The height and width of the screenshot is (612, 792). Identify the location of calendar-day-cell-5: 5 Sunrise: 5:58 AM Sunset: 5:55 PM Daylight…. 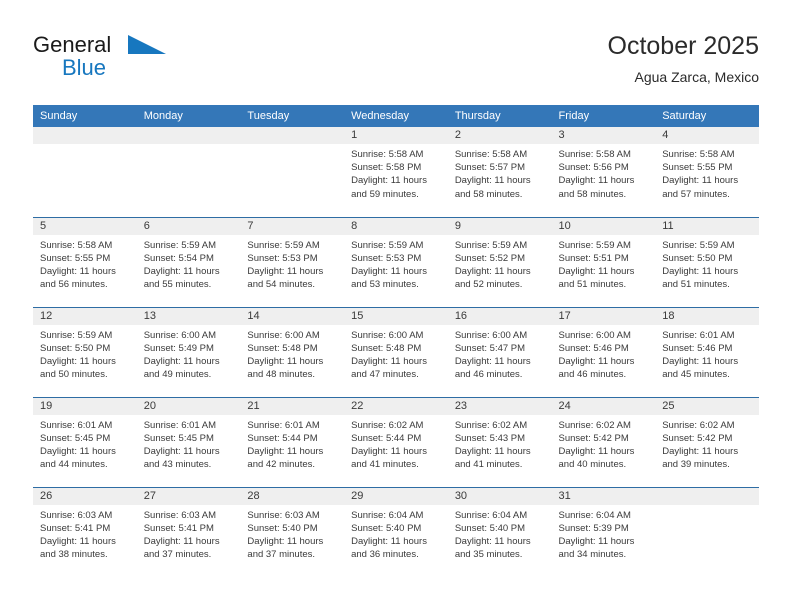
(85, 261).